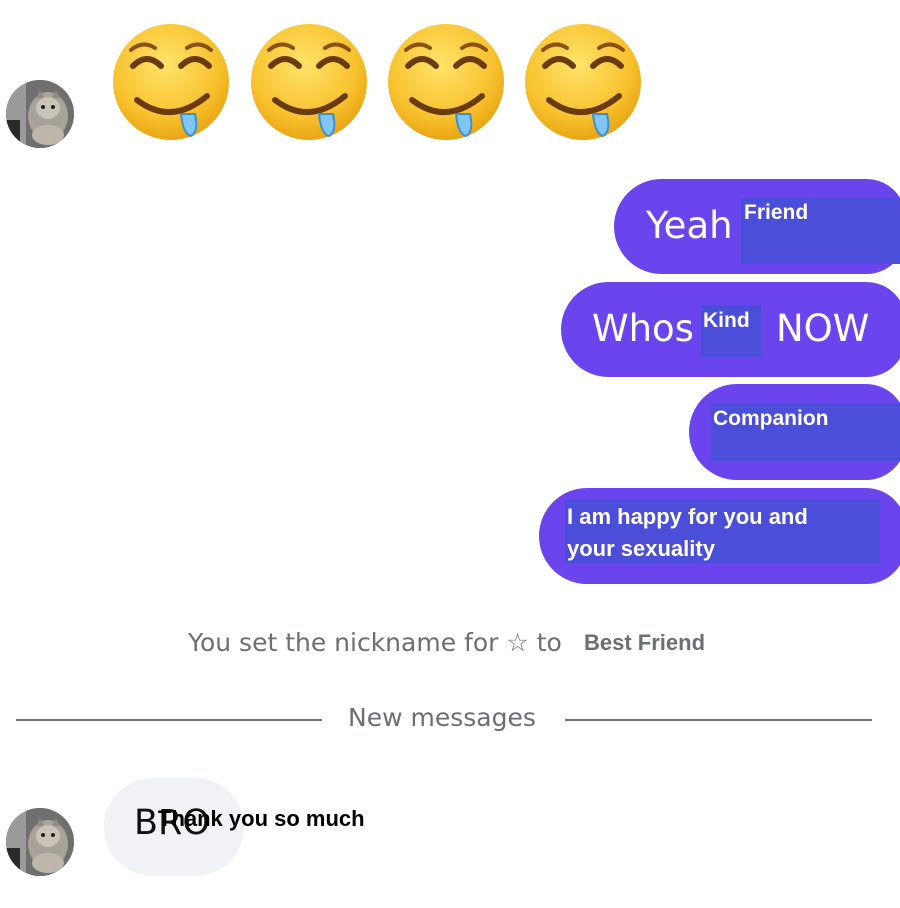 The image size is (900, 908). What do you see at coordinates (375, 642) in the screenshot?
I see `nickname-change-notice: You set the nickname for ☆ to` at bounding box center [375, 642].